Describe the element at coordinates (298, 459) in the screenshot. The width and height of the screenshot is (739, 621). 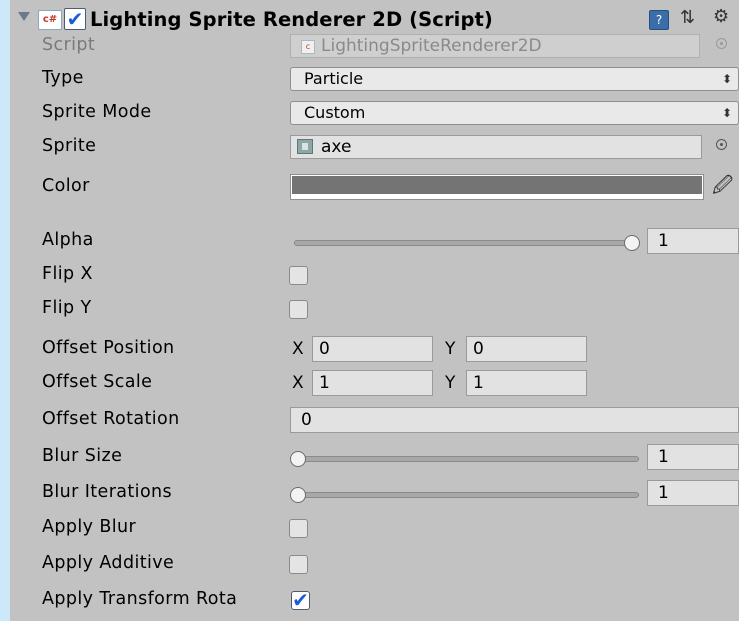
I see `blur-size-slider-thumb` at that location.